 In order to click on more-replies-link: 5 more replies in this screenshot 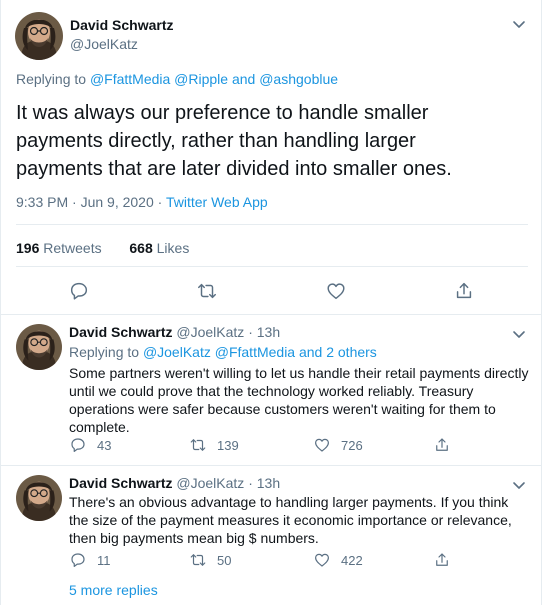, I will do `click(113, 590)`.